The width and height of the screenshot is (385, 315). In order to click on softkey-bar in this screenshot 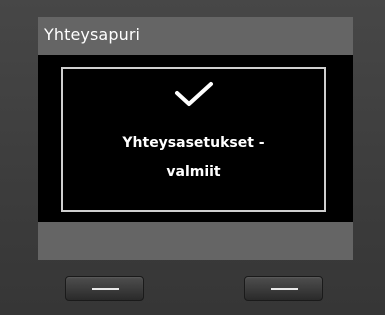, I will do `click(195, 241)`.